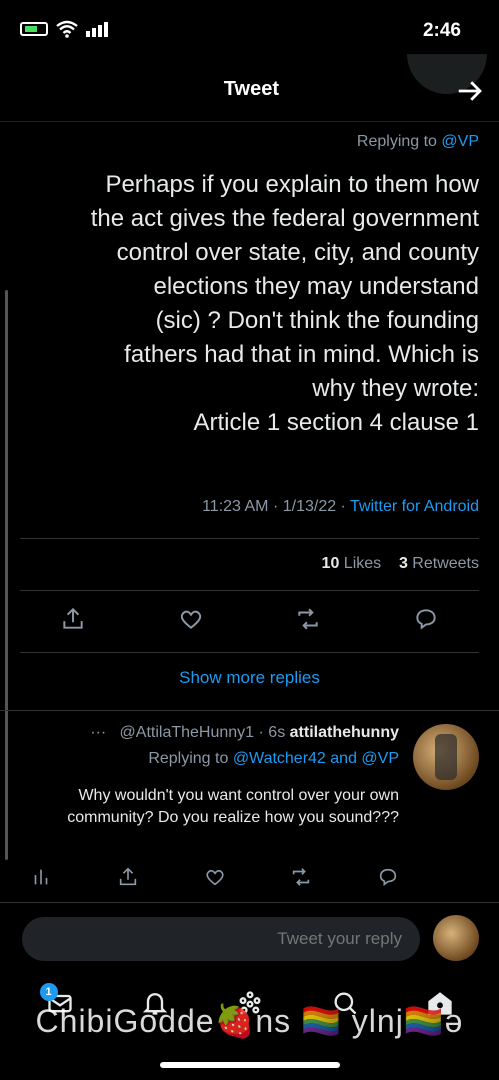 The image size is (499, 1080). What do you see at coordinates (403, 563) in the screenshot?
I see `retweets-count: 3` at bounding box center [403, 563].